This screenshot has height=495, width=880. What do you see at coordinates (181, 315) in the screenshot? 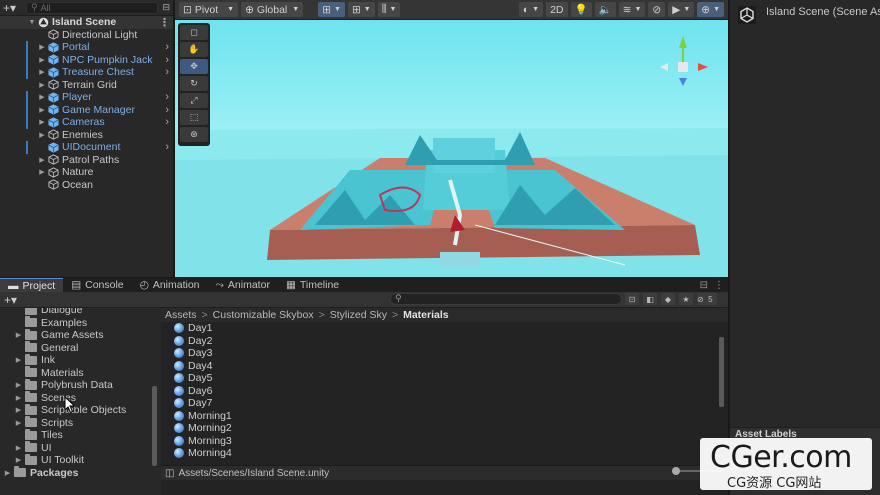
I see `breadcrumb-item: Assets` at bounding box center [181, 315].